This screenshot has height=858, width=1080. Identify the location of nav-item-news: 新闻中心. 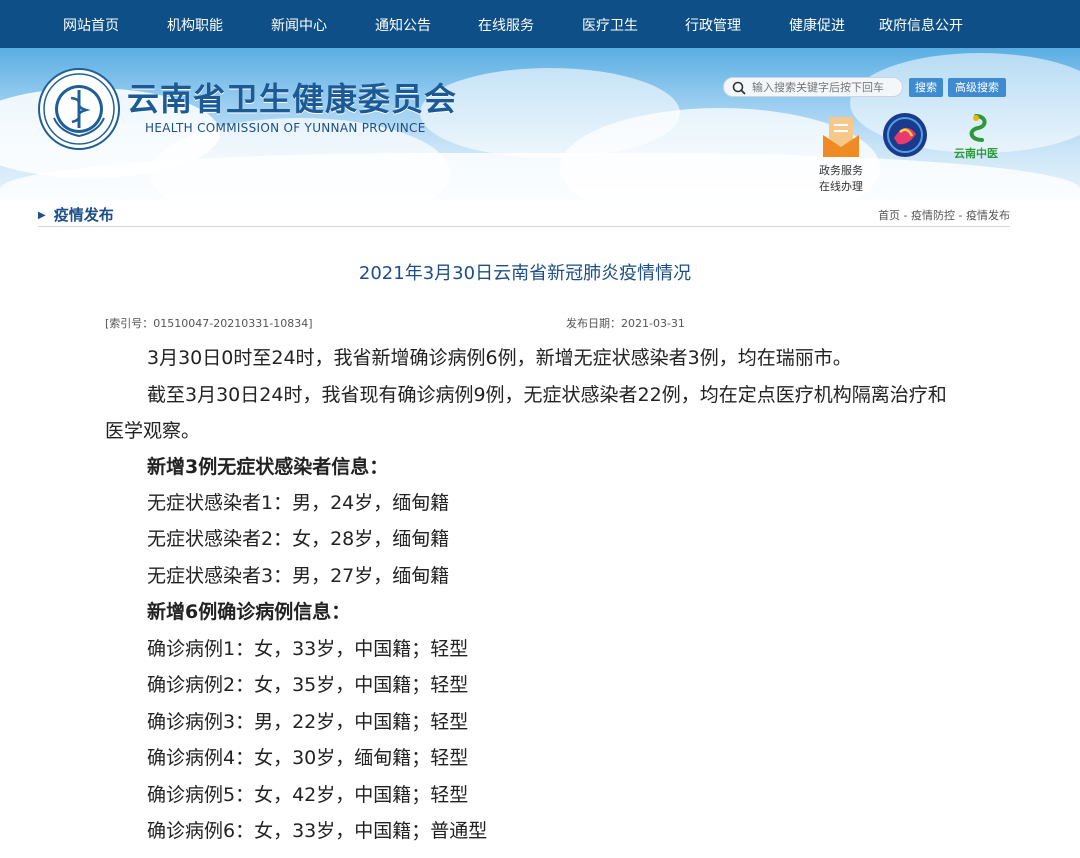
(299, 24).